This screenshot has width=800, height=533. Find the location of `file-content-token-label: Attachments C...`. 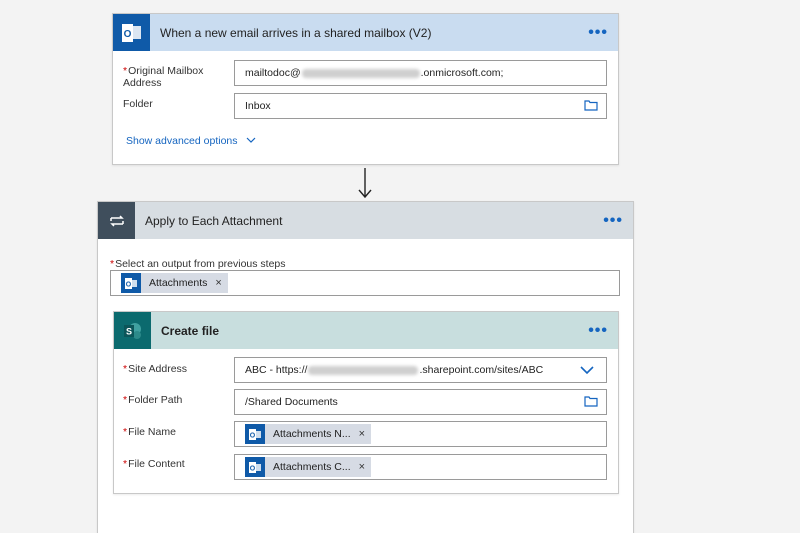

file-content-token-label: Attachments C... is located at coordinates (312, 467).